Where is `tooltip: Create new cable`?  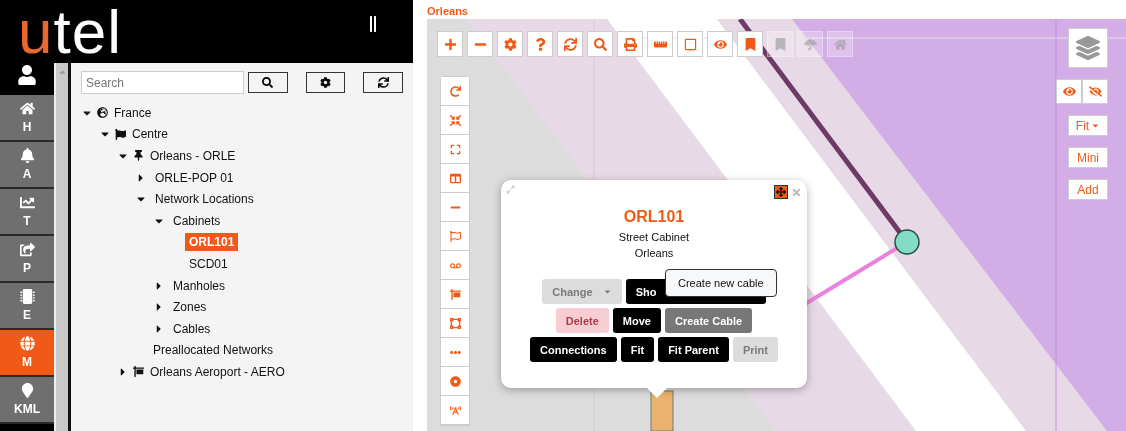
tooltip: Create new cable is located at coordinates (721, 283).